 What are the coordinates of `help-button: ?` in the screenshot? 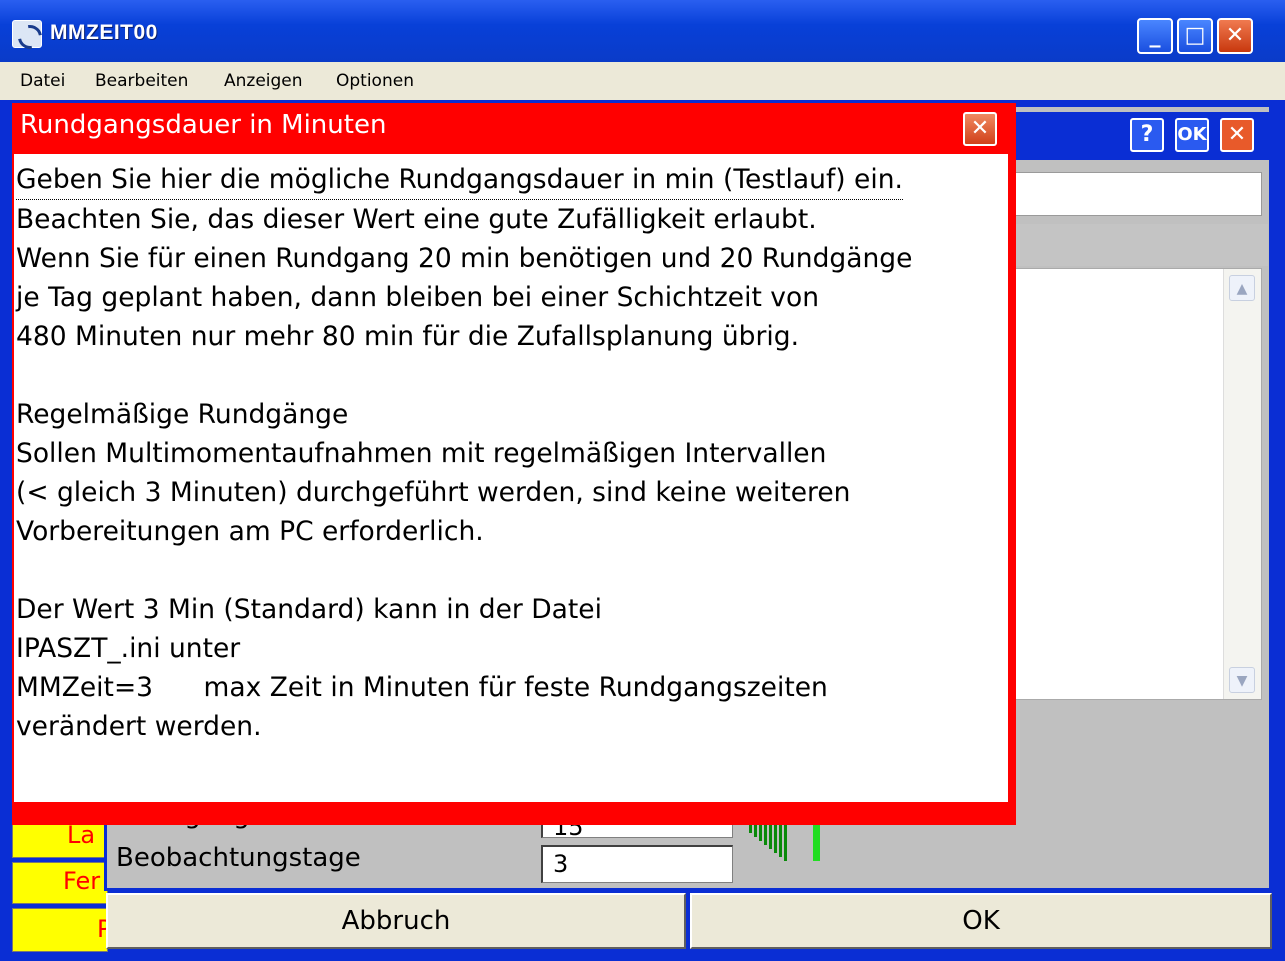 It's located at (1147, 135).